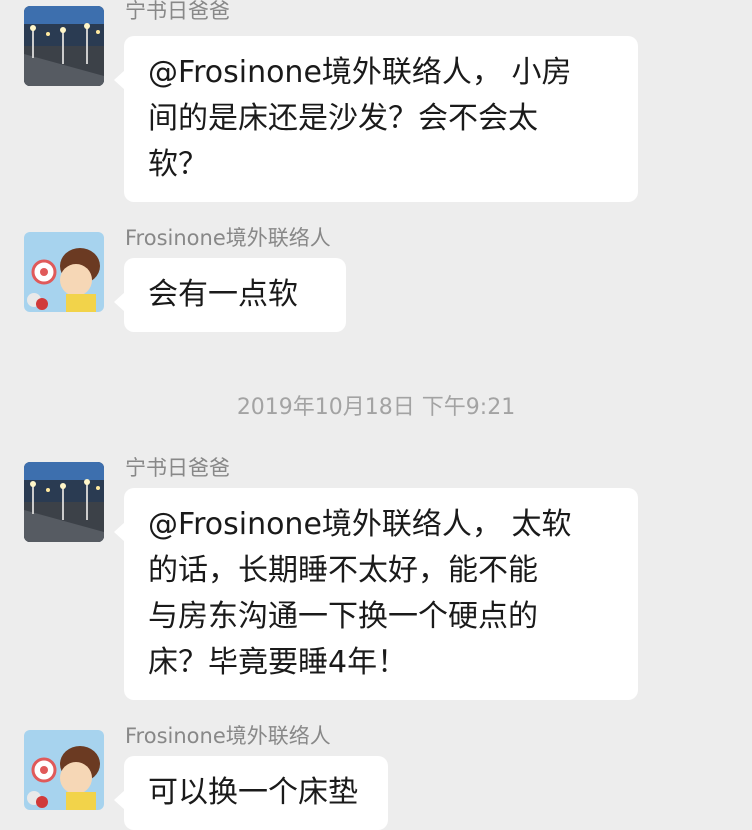 The height and width of the screenshot is (830, 752). I want to click on message-line: 的话，长期睡不太好，能不能, so click(343, 570).